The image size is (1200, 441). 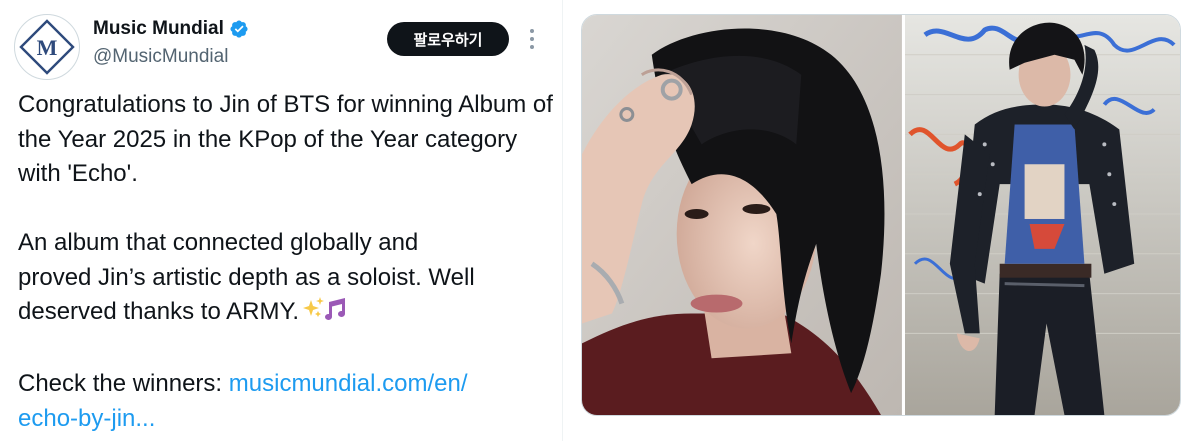 I want to click on avatar-letter: M, so click(x=47, y=47).